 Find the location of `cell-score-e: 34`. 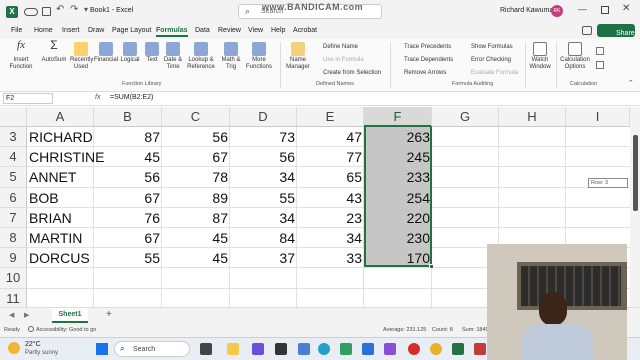

cell-score-e: 34 is located at coordinates (330, 238).